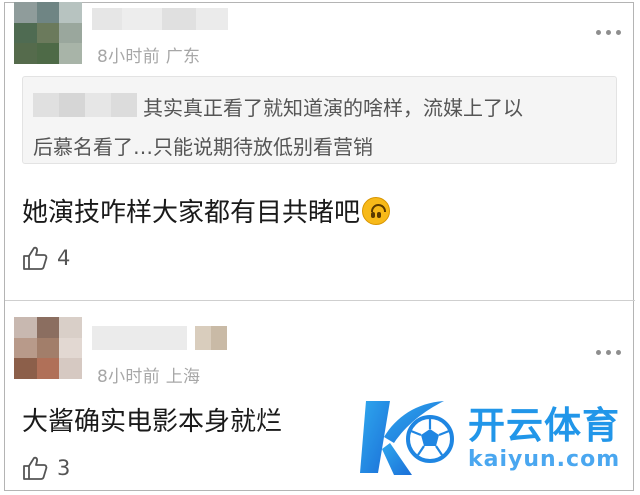 The image size is (640, 495). I want to click on watermark: 开云体育 kaiyun.com, so click(495, 437).